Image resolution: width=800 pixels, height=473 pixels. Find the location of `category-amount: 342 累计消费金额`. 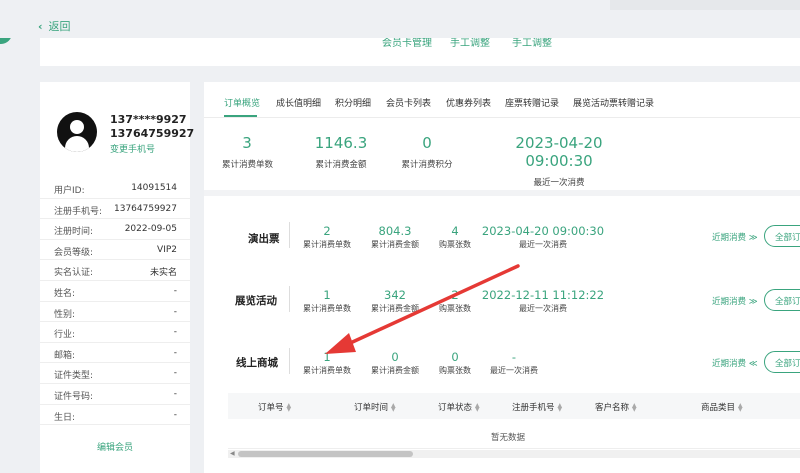

category-amount: 342 累计消费金额 is located at coordinates (395, 301).